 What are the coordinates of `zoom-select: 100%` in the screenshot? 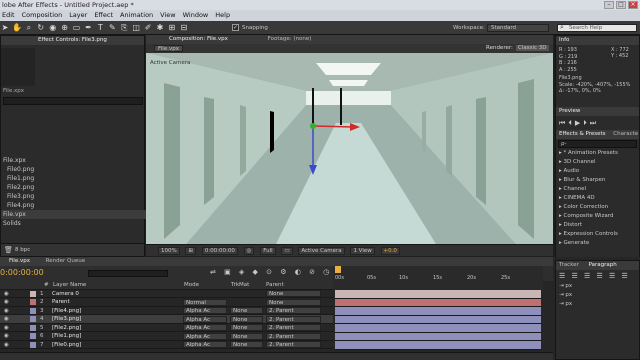 It's located at (169, 251).